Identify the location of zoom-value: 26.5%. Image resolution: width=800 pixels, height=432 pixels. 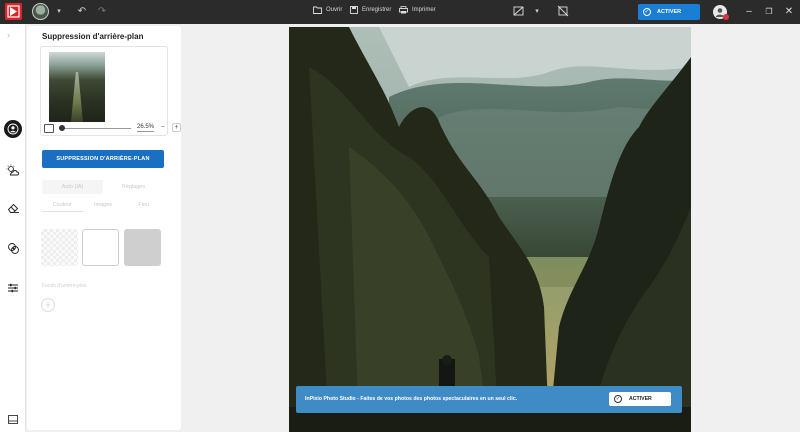
(146, 128).